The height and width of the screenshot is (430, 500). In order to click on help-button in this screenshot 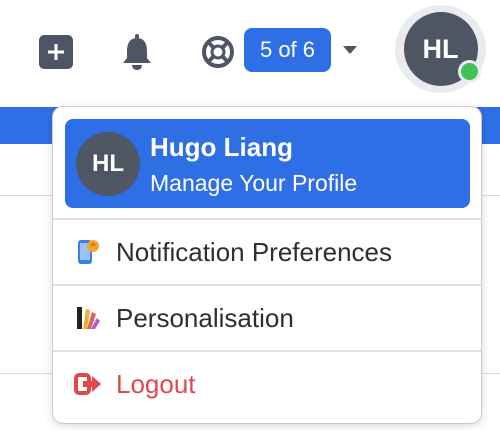, I will do `click(218, 52)`.